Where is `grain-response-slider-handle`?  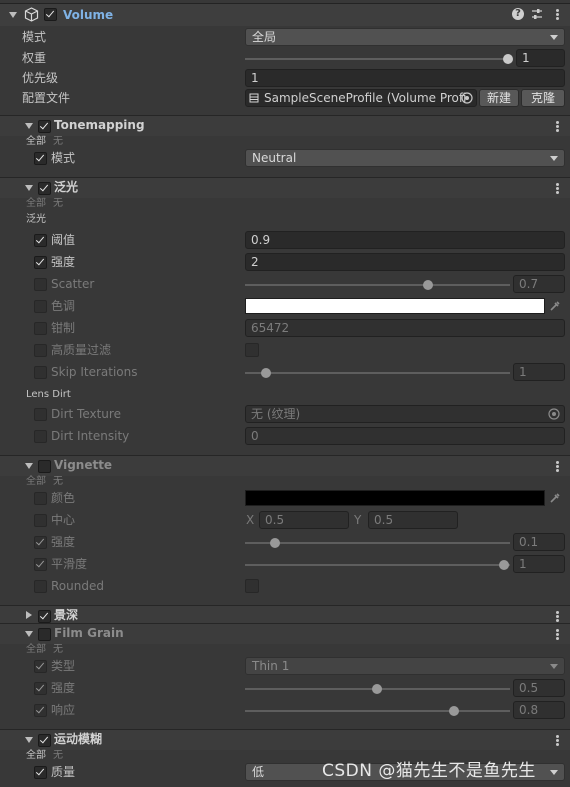
grain-response-slider-handle is located at coordinates (454, 711).